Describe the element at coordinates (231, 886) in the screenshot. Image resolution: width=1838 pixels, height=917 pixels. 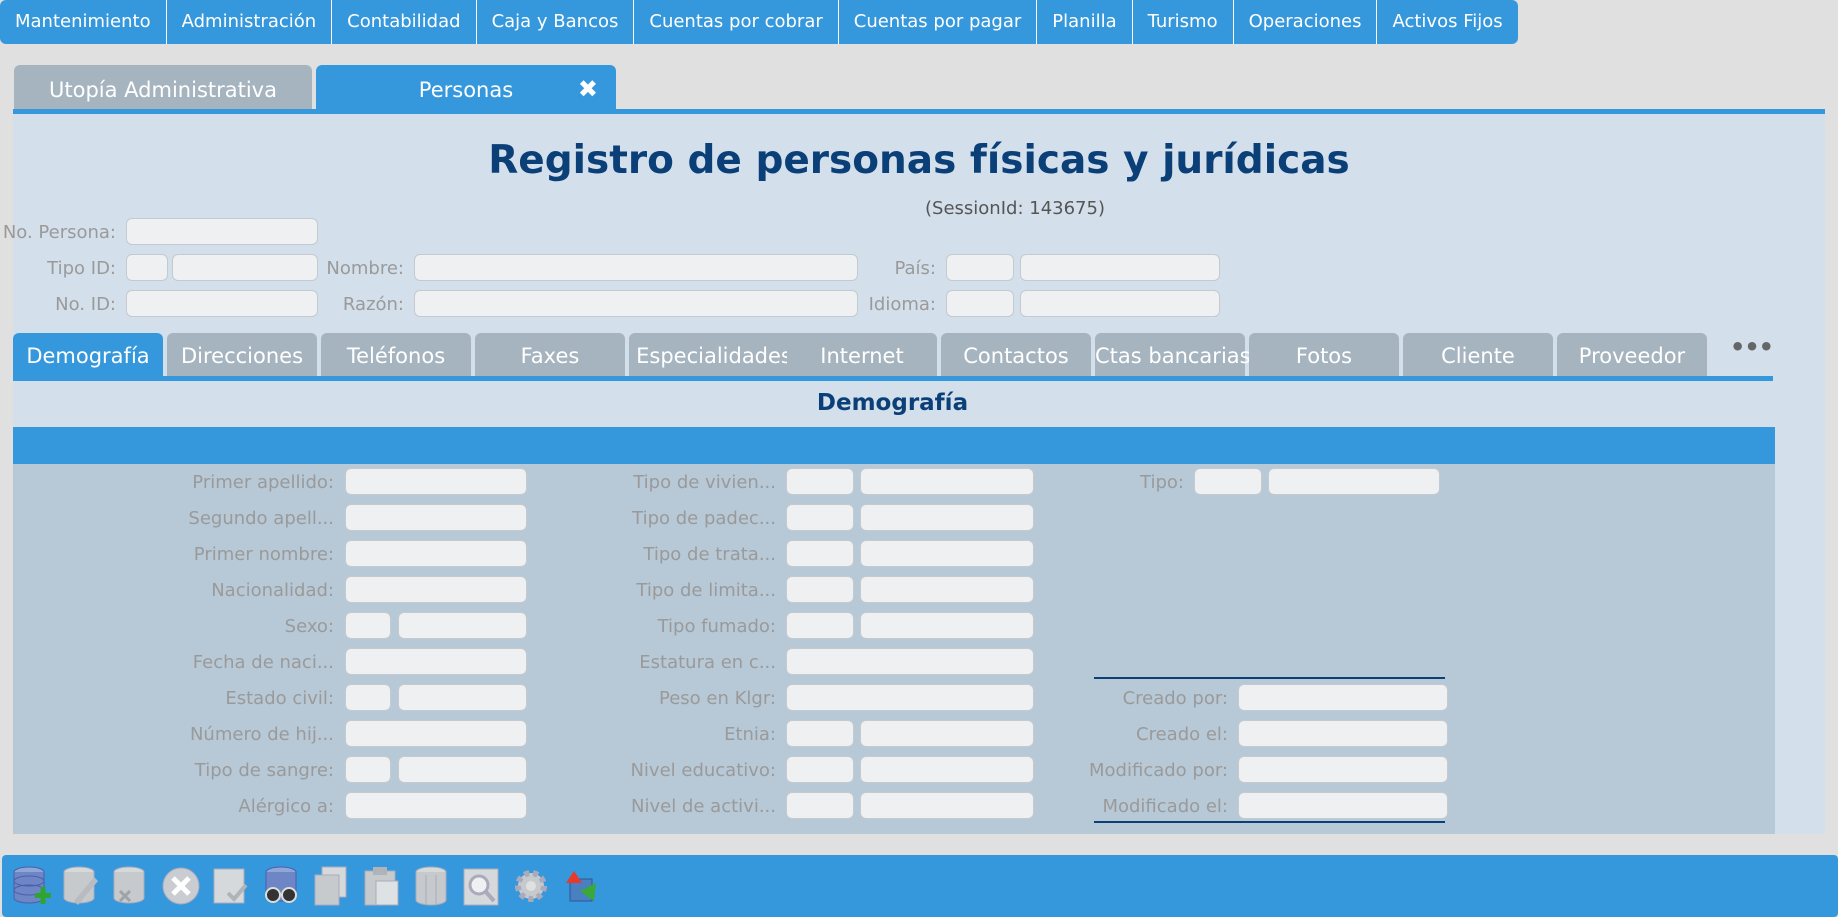
I see `confirm-icon` at that location.